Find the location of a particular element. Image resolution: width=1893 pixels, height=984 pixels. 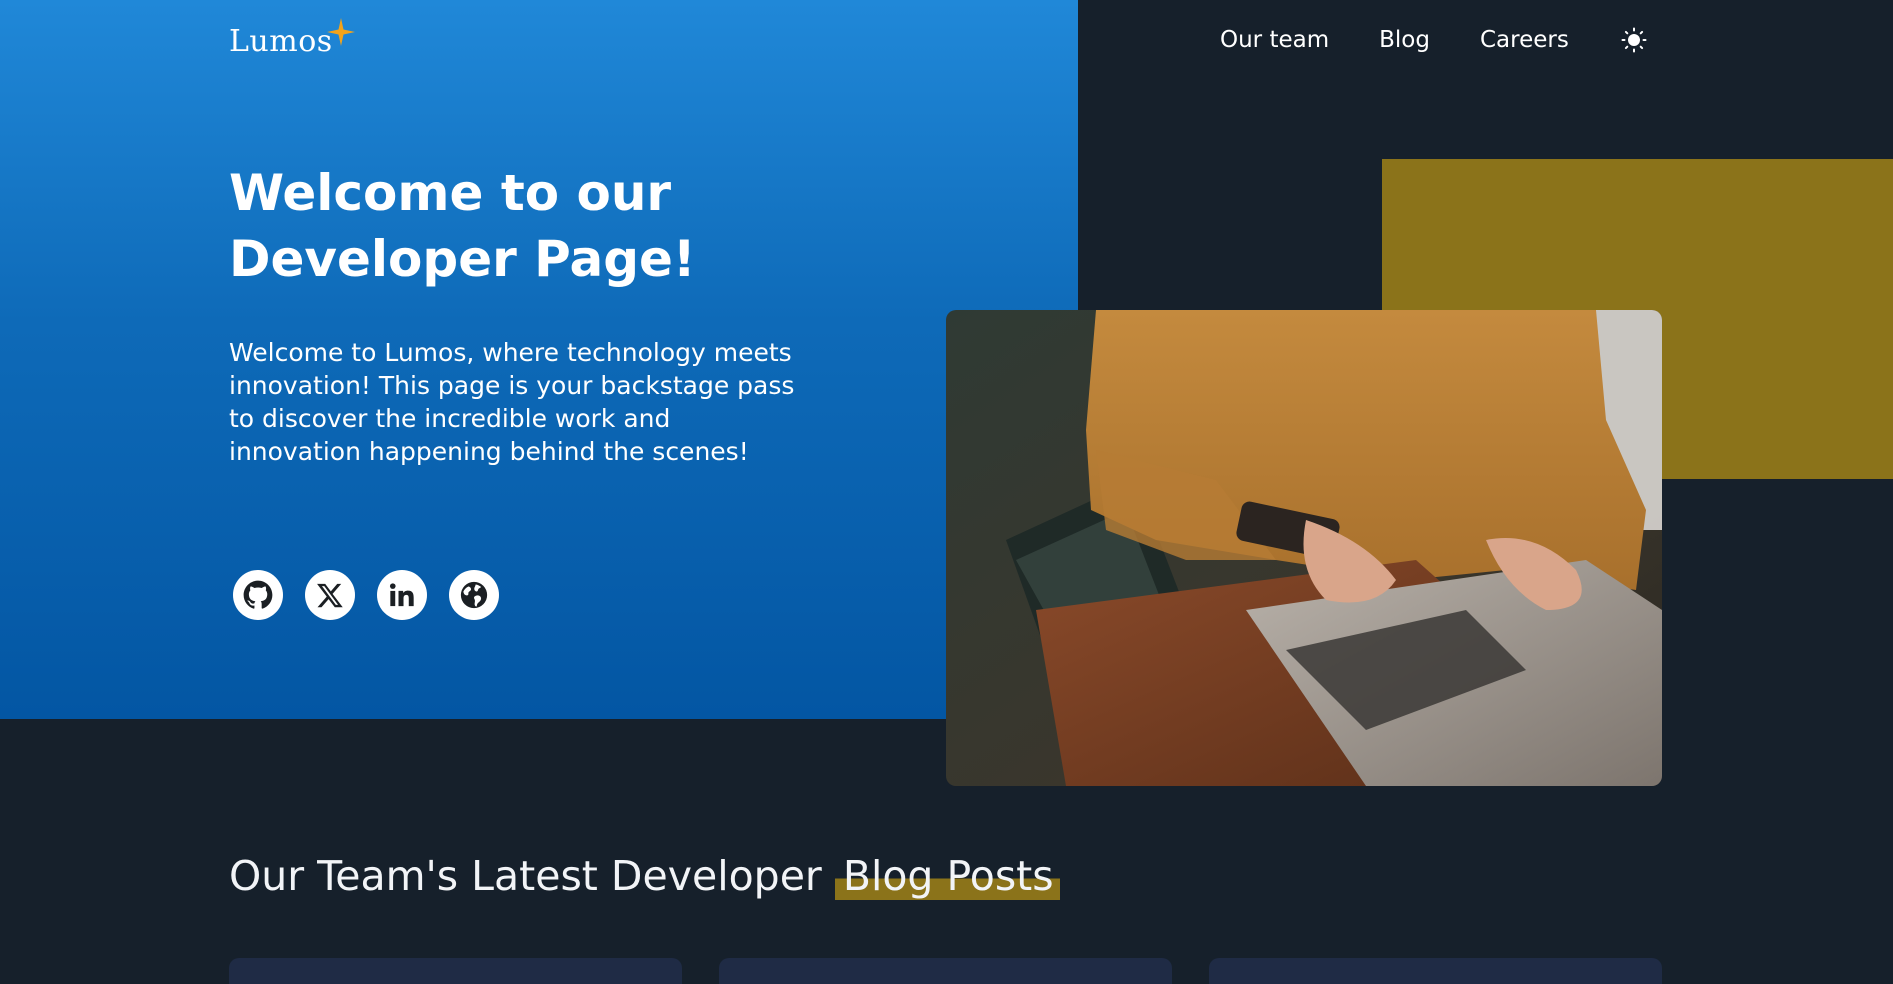

github-icon is located at coordinates (258, 594).